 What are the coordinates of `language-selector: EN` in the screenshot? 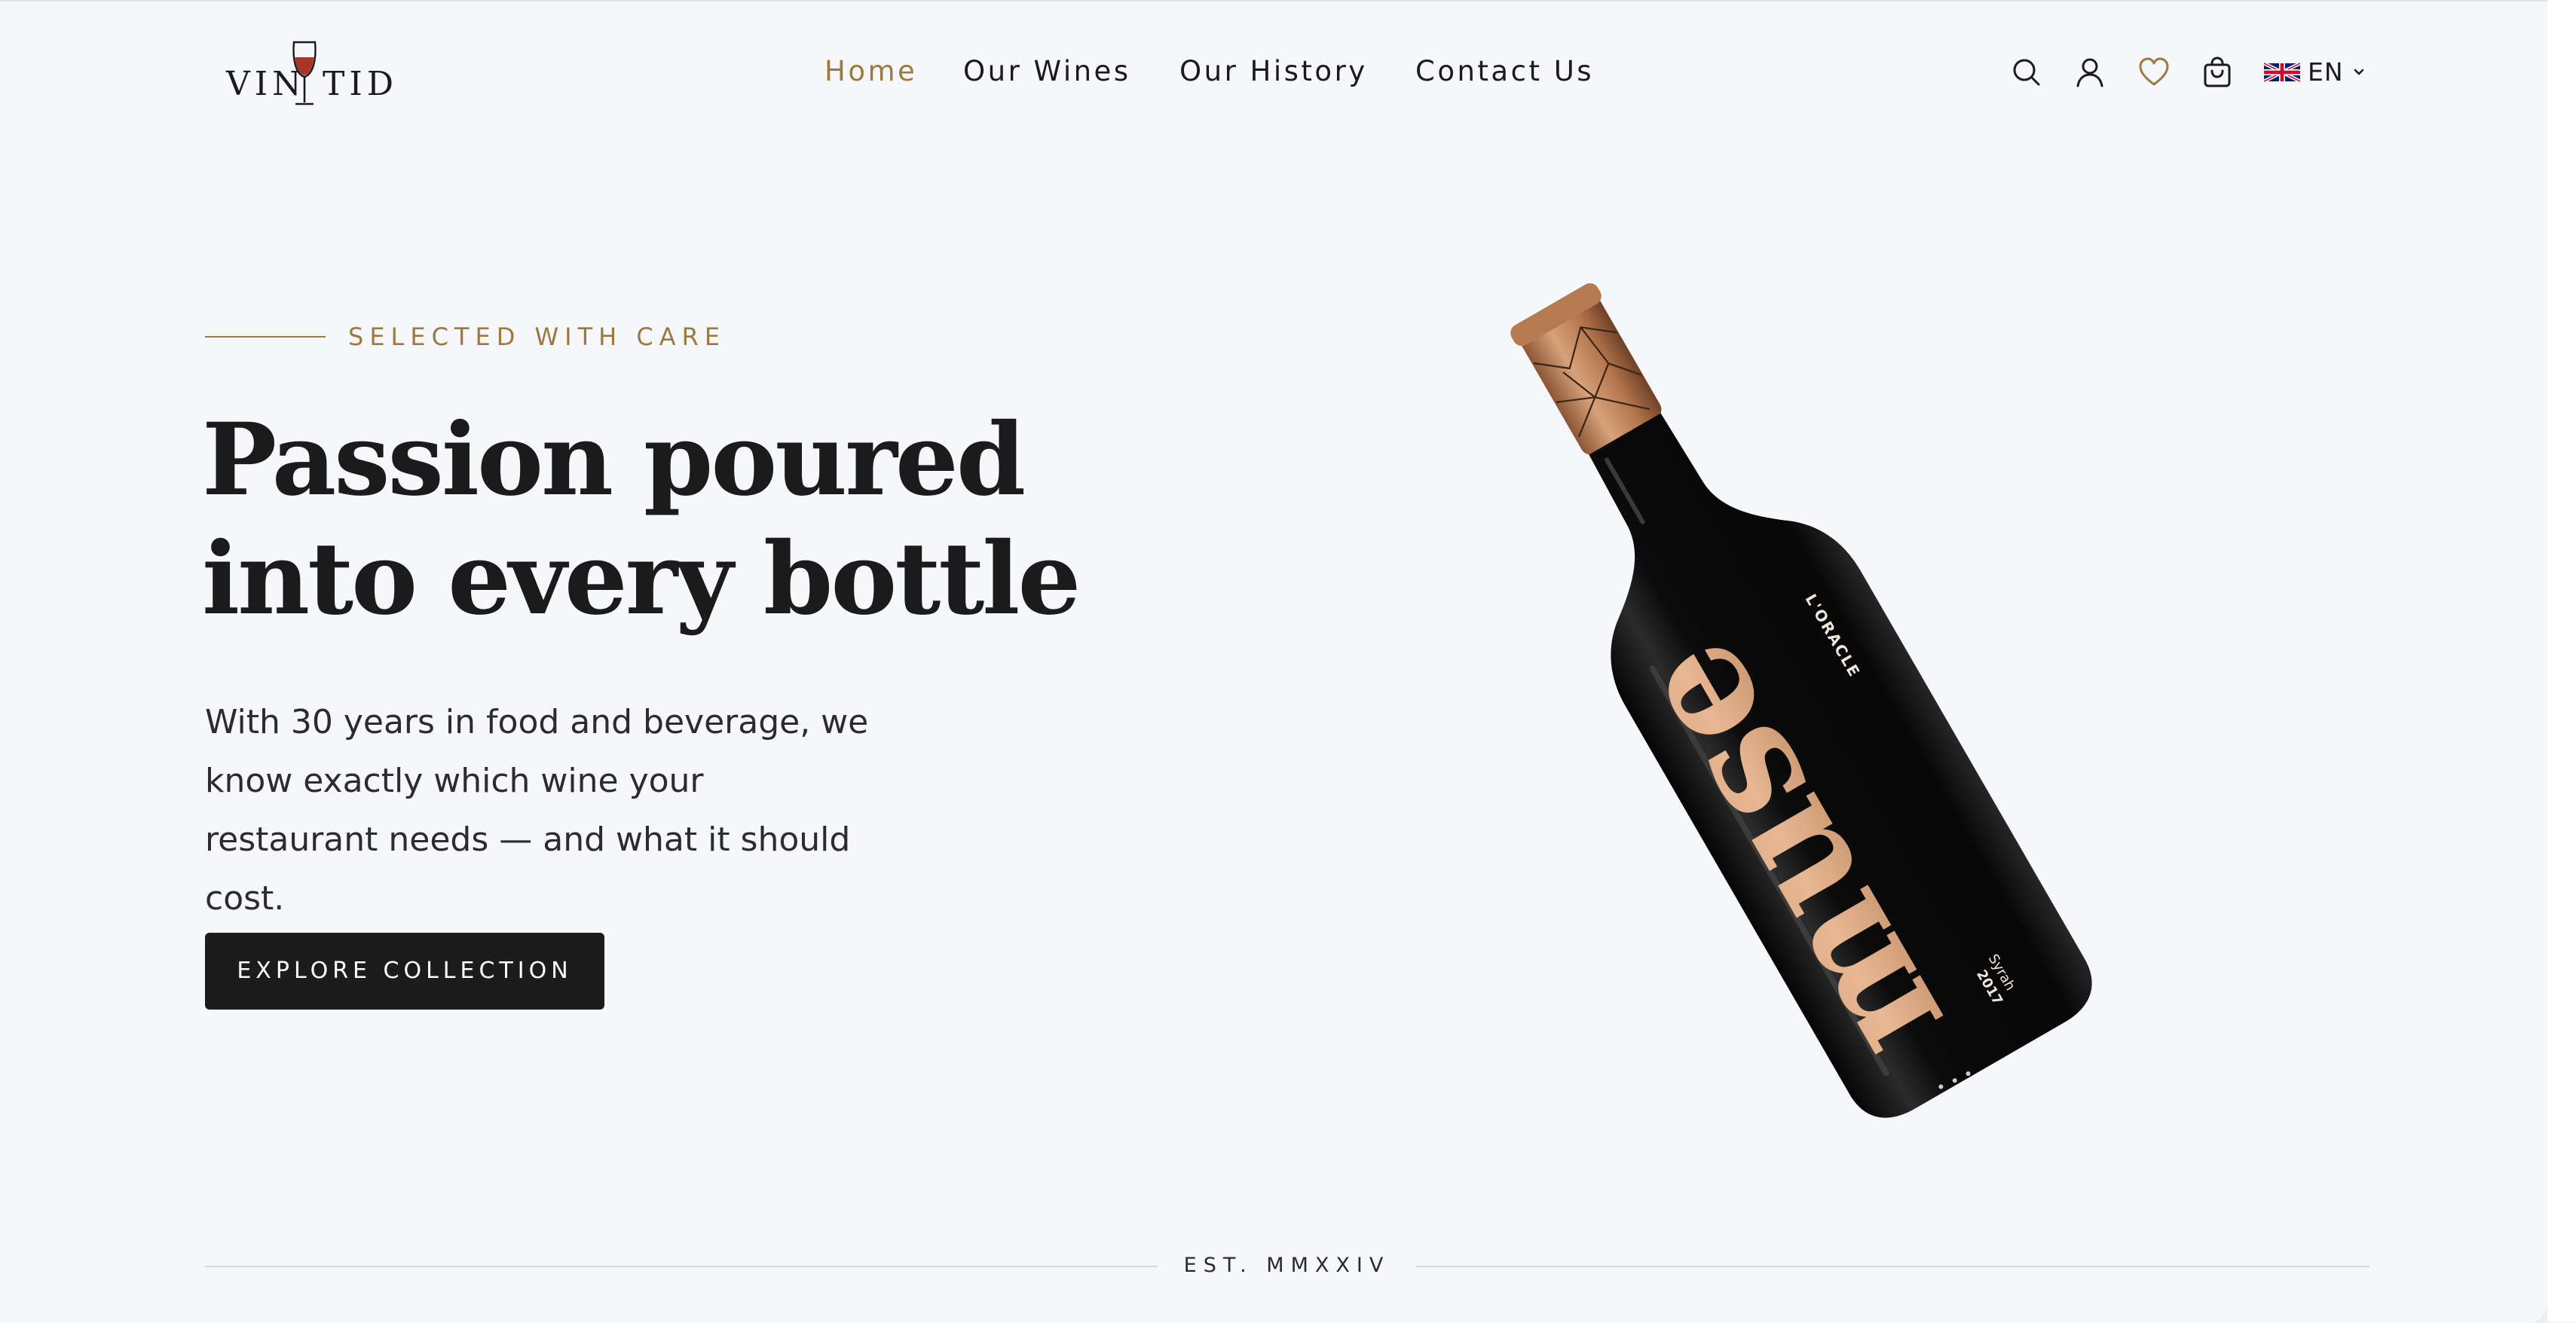 It's located at (2315, 72).